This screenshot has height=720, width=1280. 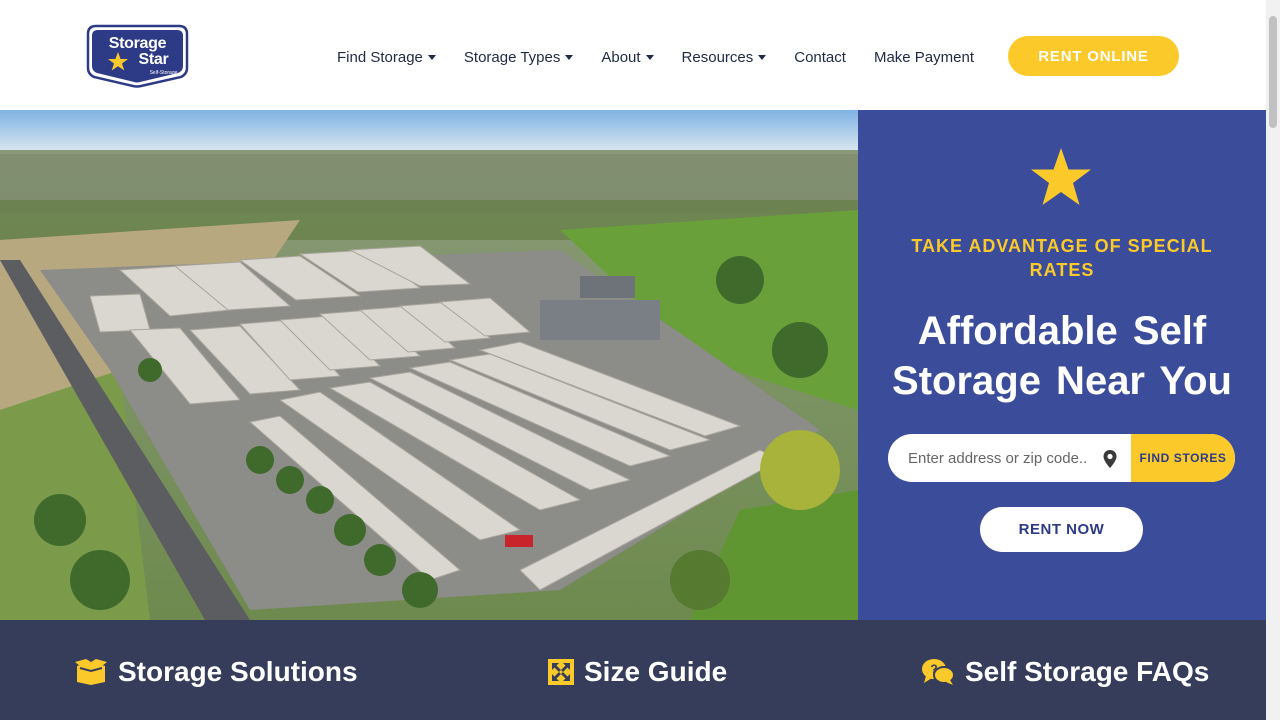 I want to click on rent-online-button: RENT ONLINE, so click(x=1093, y=56).